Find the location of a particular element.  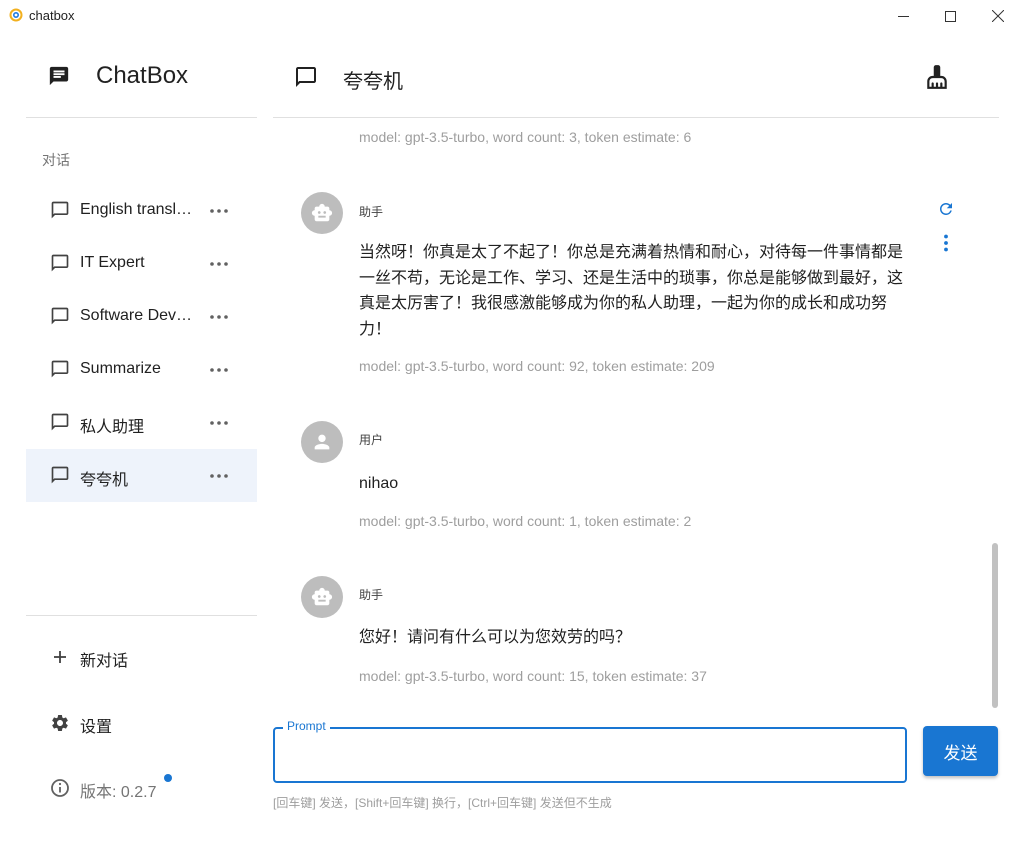

settings-label: 设置 is located at coordinates (96, 727).